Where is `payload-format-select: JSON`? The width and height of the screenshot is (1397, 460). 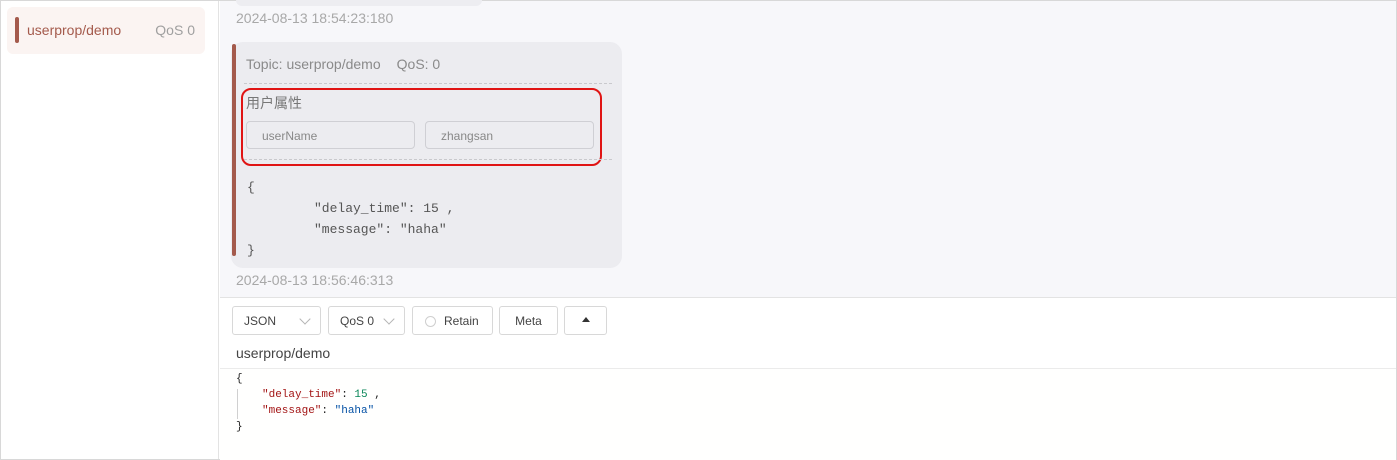 payload-format-select: JSON is located at coordinates (276, 320).